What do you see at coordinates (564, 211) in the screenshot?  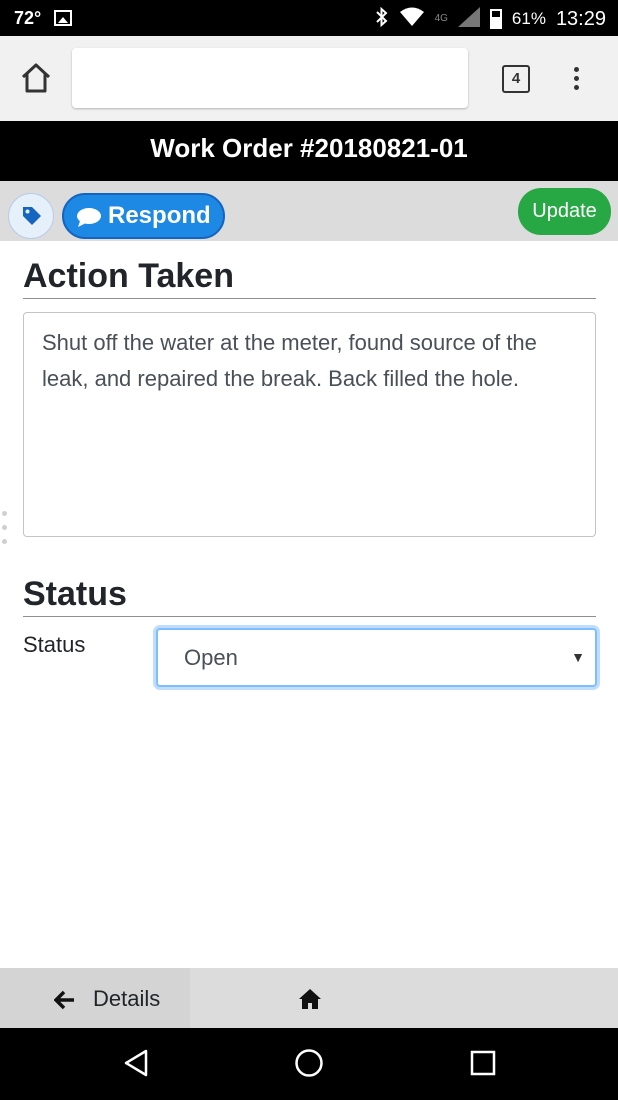 I see `update-button: Update` at bounding box center [564, 211].